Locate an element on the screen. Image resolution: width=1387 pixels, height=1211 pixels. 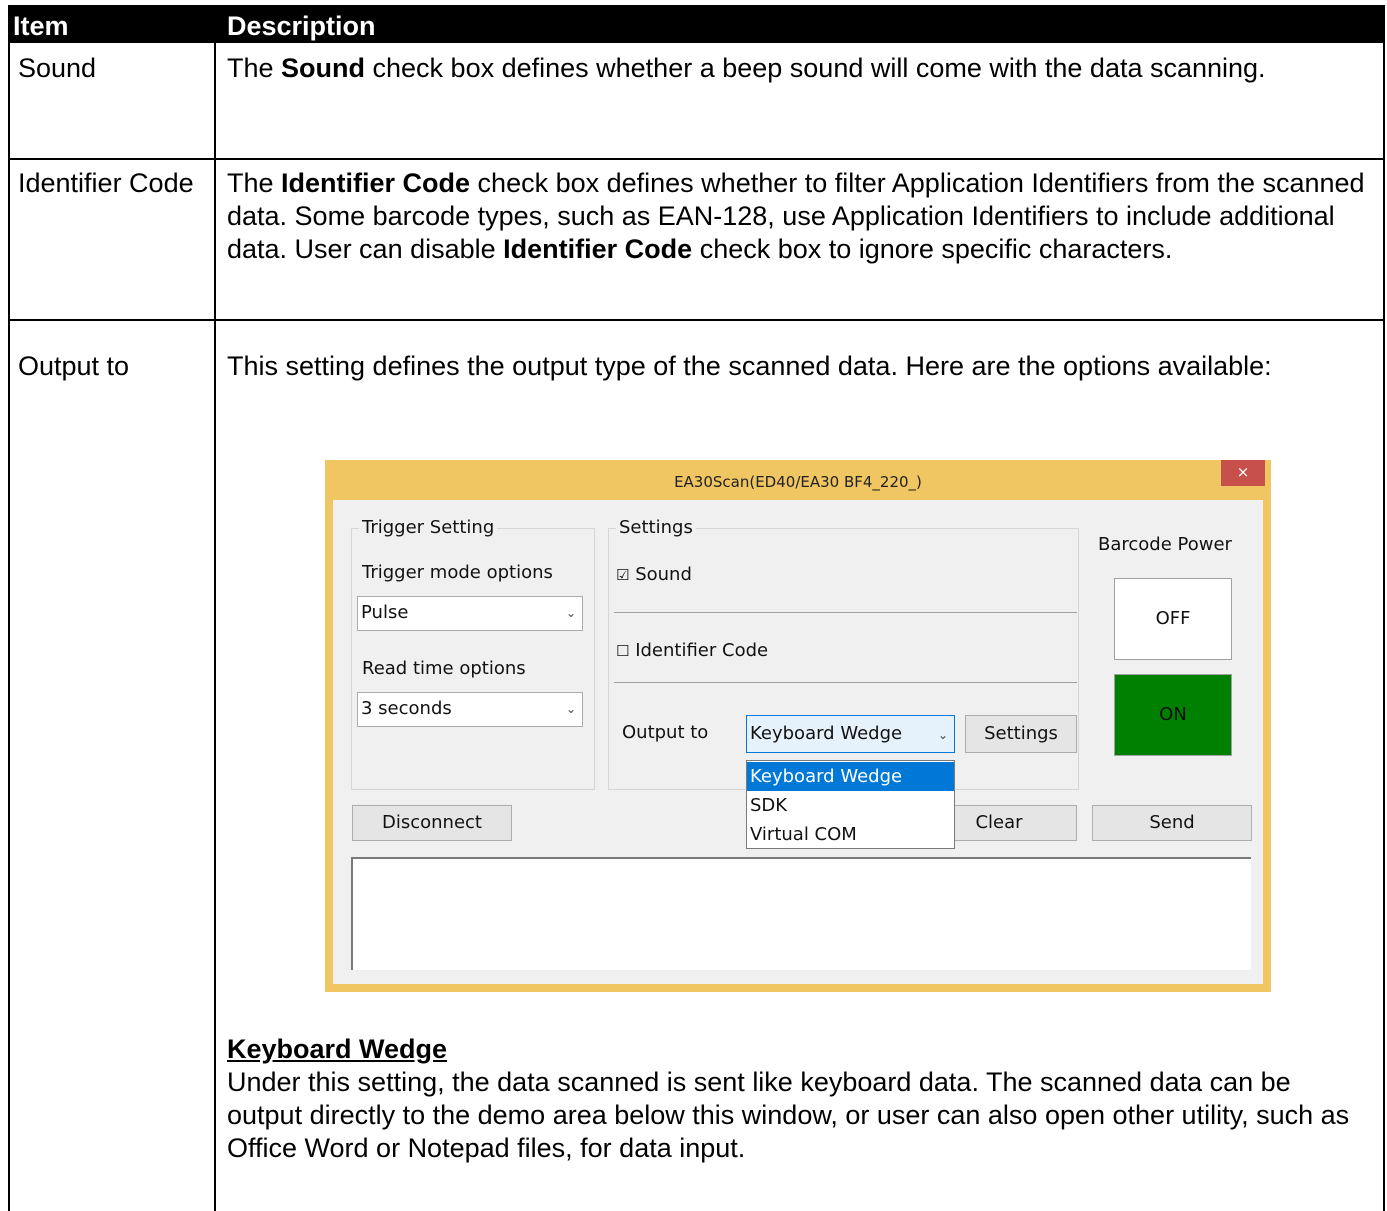
table-border-right is located at coordinates (1384, 608).